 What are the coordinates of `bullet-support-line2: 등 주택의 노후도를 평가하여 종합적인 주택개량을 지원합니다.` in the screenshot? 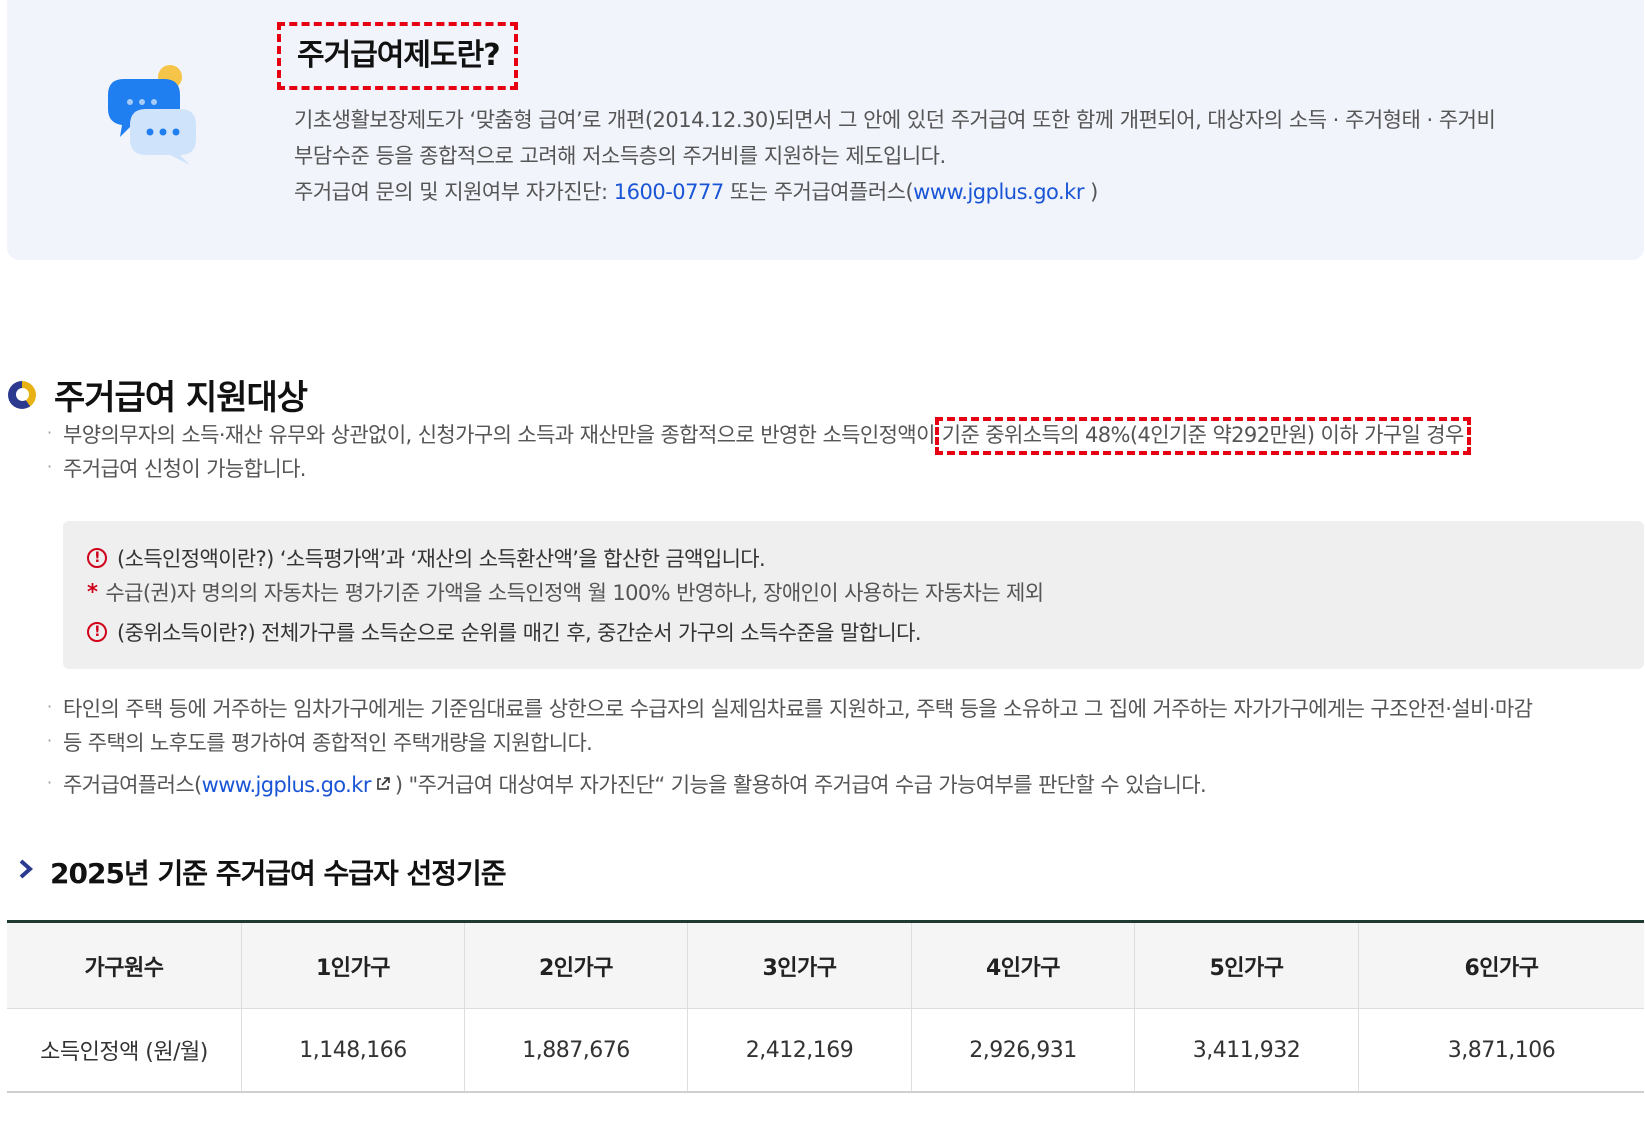 It's located at (320, 742).